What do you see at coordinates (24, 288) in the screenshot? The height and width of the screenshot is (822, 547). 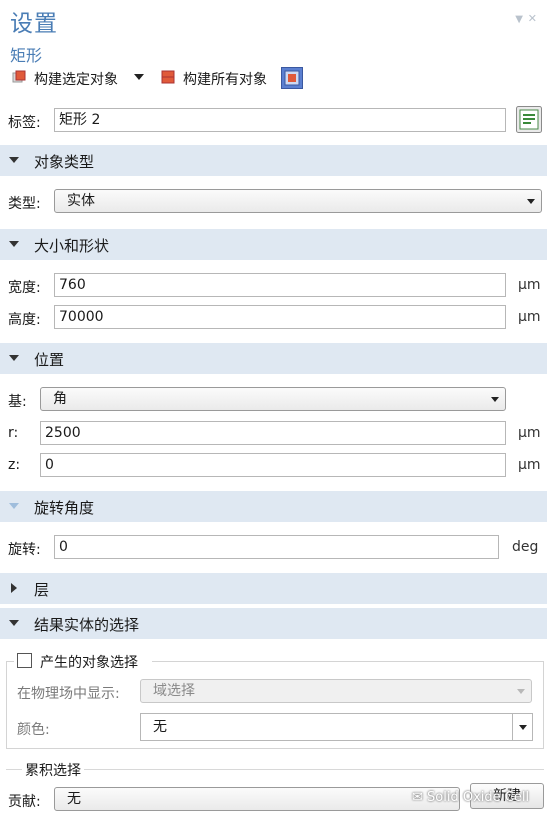 I see `width-label: 宽度:` at bounding box center [24, 288].